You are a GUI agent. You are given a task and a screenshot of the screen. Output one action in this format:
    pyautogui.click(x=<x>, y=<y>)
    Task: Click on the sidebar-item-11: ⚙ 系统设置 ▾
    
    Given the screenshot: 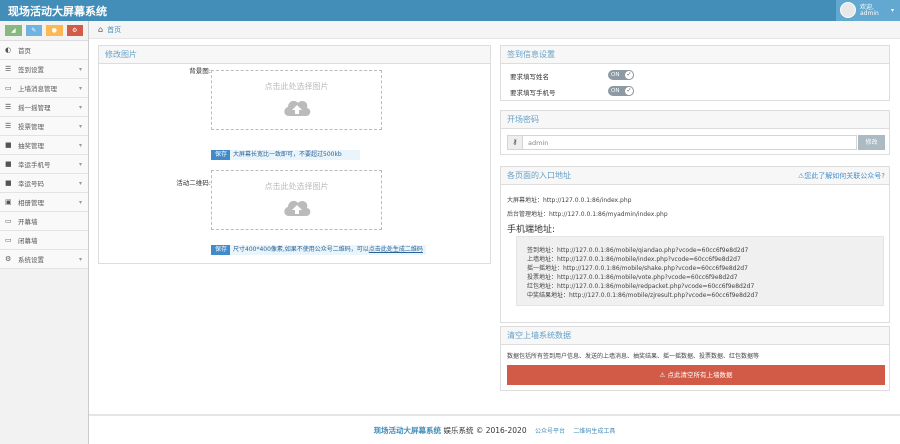 What is the action you would take?
    pyautogui.click(x=44, y=259)
    